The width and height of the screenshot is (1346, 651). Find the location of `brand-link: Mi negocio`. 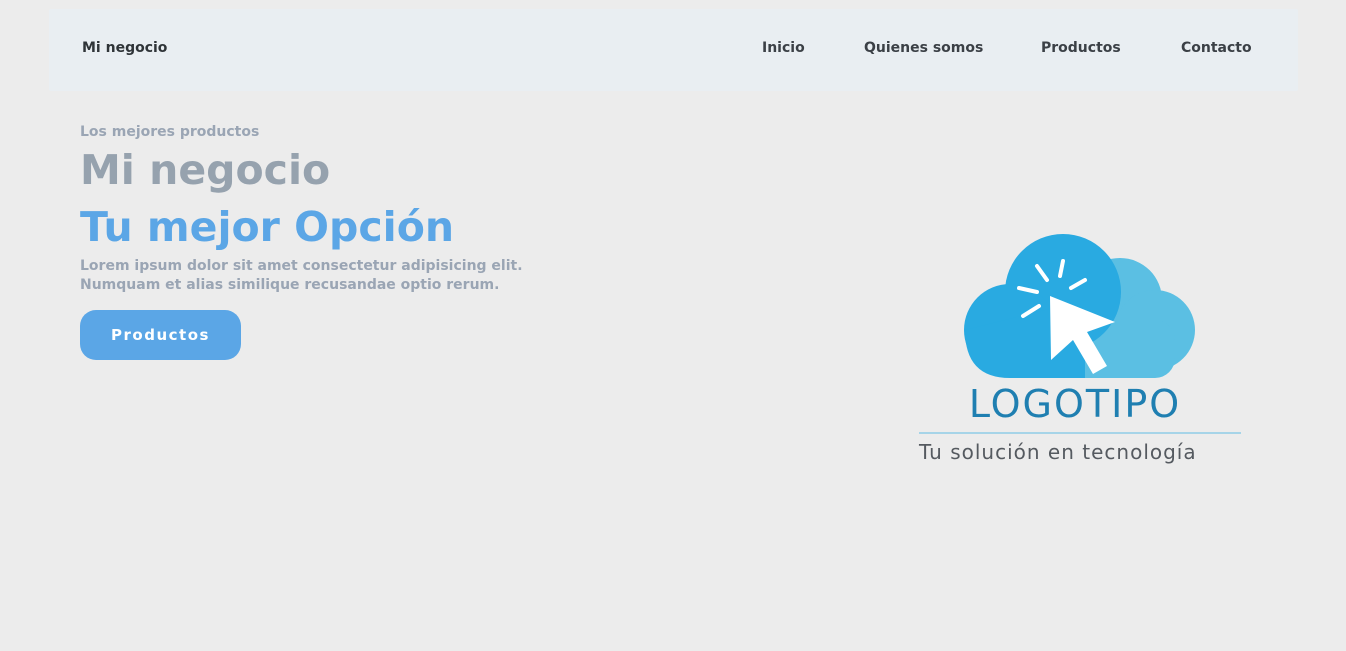

brand-link: Mi negocio is located at coordinates (124, 48).